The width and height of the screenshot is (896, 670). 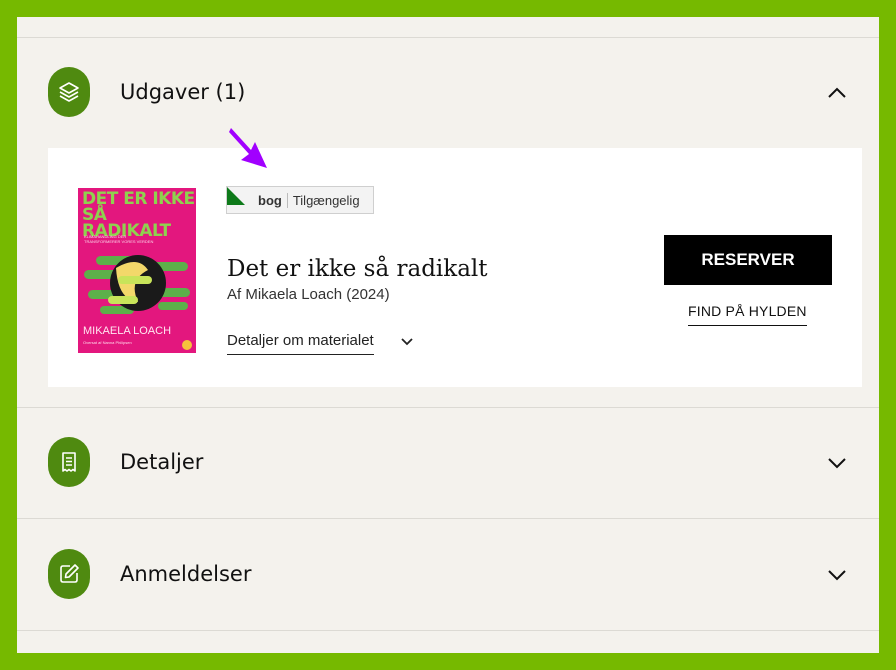 I want to click on book-title: Det er ikke så radikalt, so click(x=357, y=269).